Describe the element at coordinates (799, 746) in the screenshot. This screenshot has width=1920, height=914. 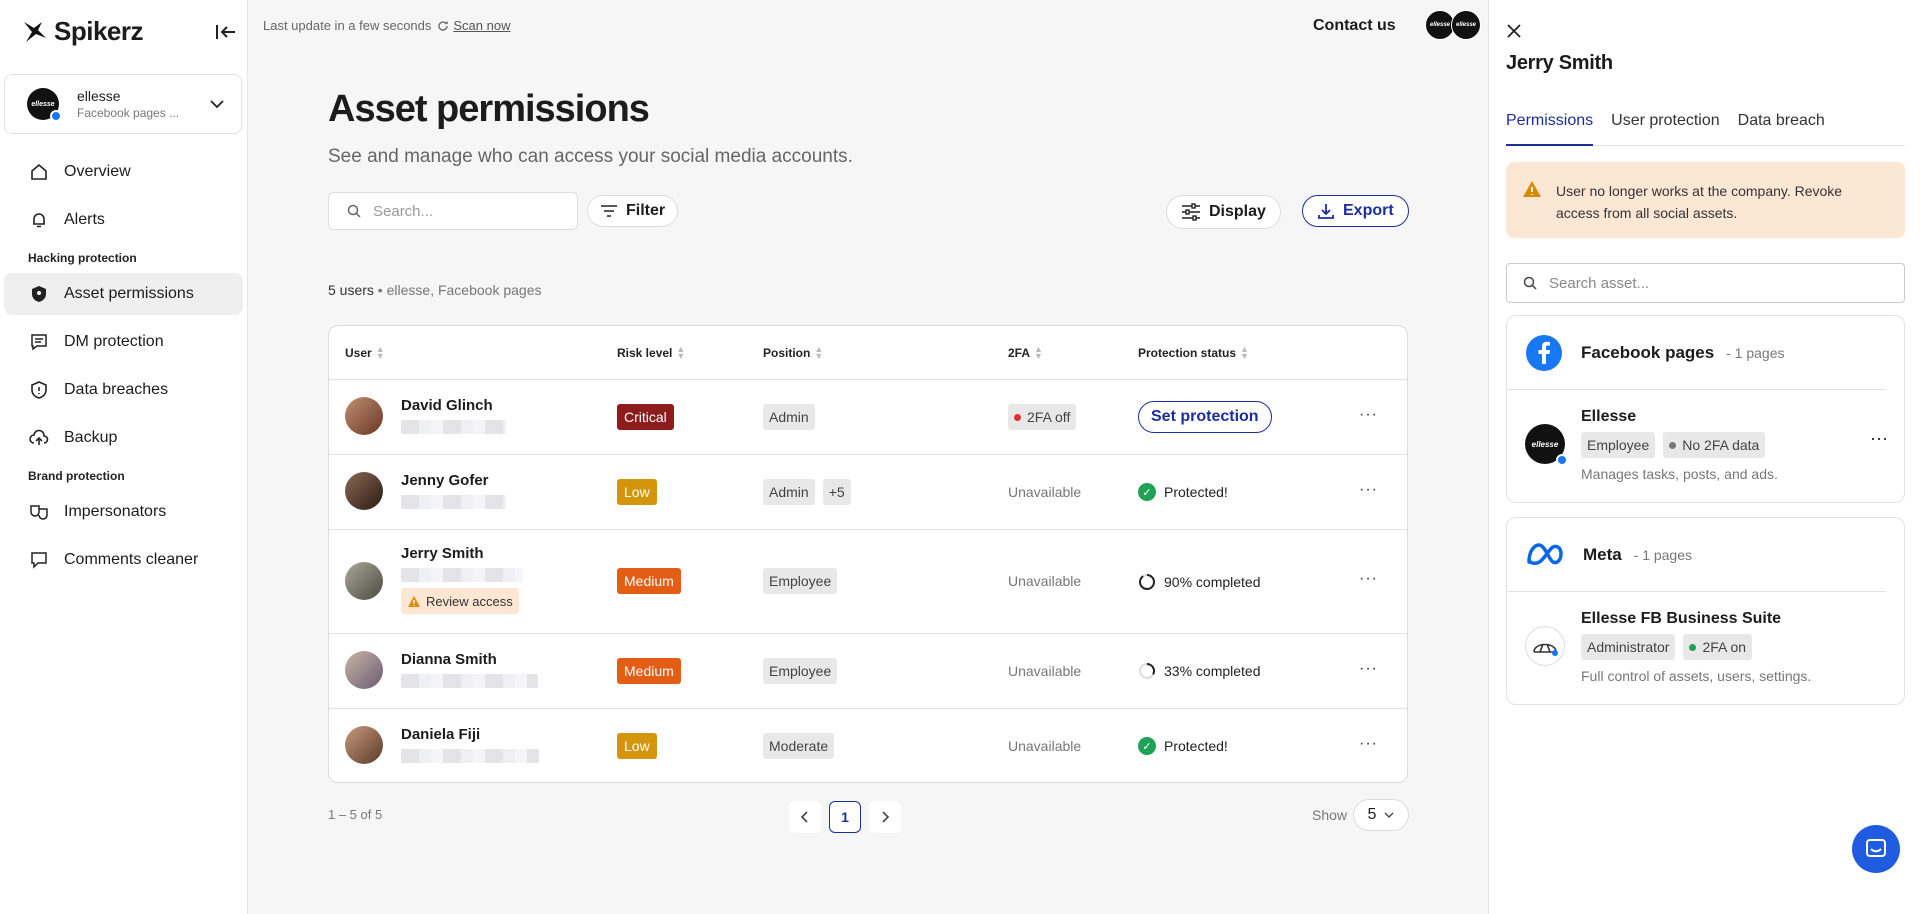
I see `position-tag: Moderate` at that location.